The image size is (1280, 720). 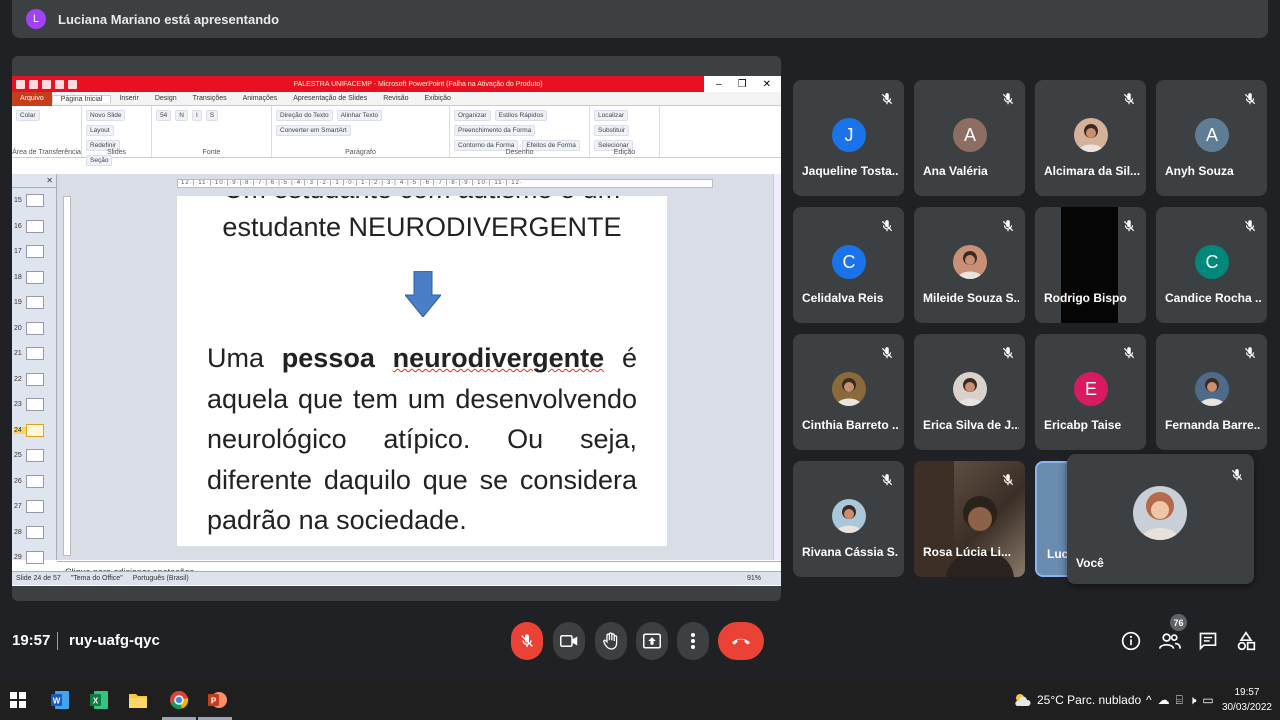 What do you see at coordinates (611, 641) in the screenshot?
I see `raise-hand-button` at bounding box center [611, 641].